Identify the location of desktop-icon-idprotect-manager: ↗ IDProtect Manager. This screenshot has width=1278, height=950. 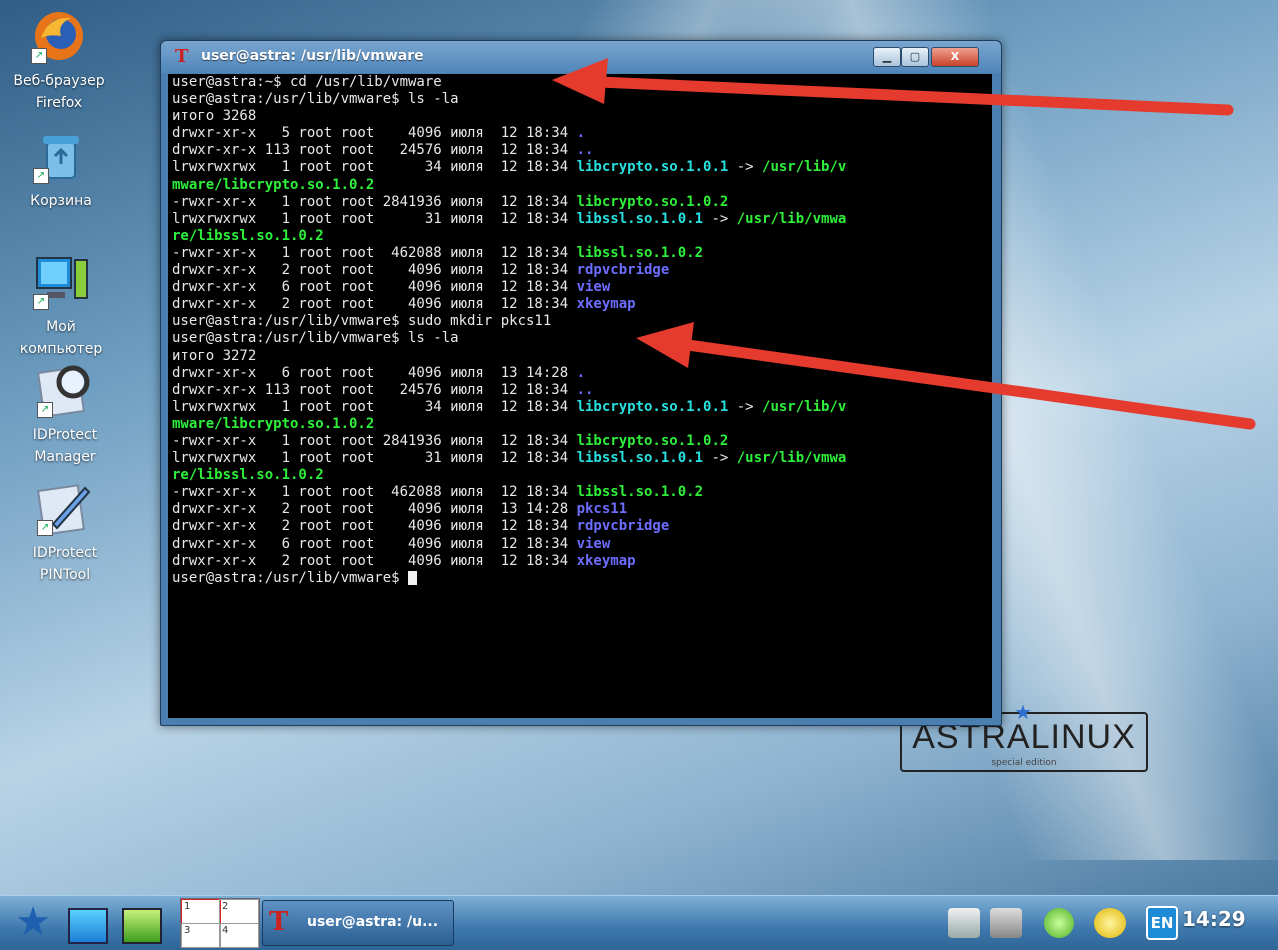
(65, 415).